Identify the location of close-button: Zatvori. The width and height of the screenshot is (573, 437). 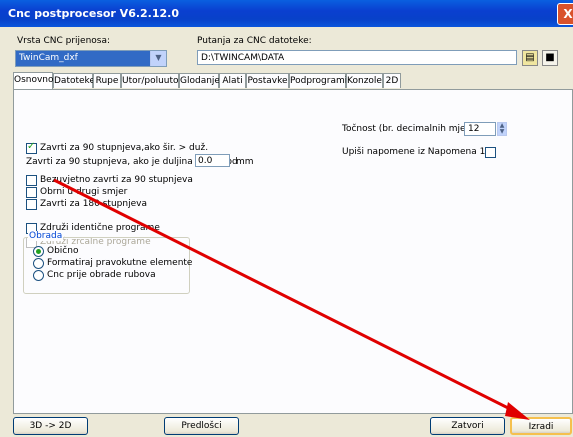
(467, 426).